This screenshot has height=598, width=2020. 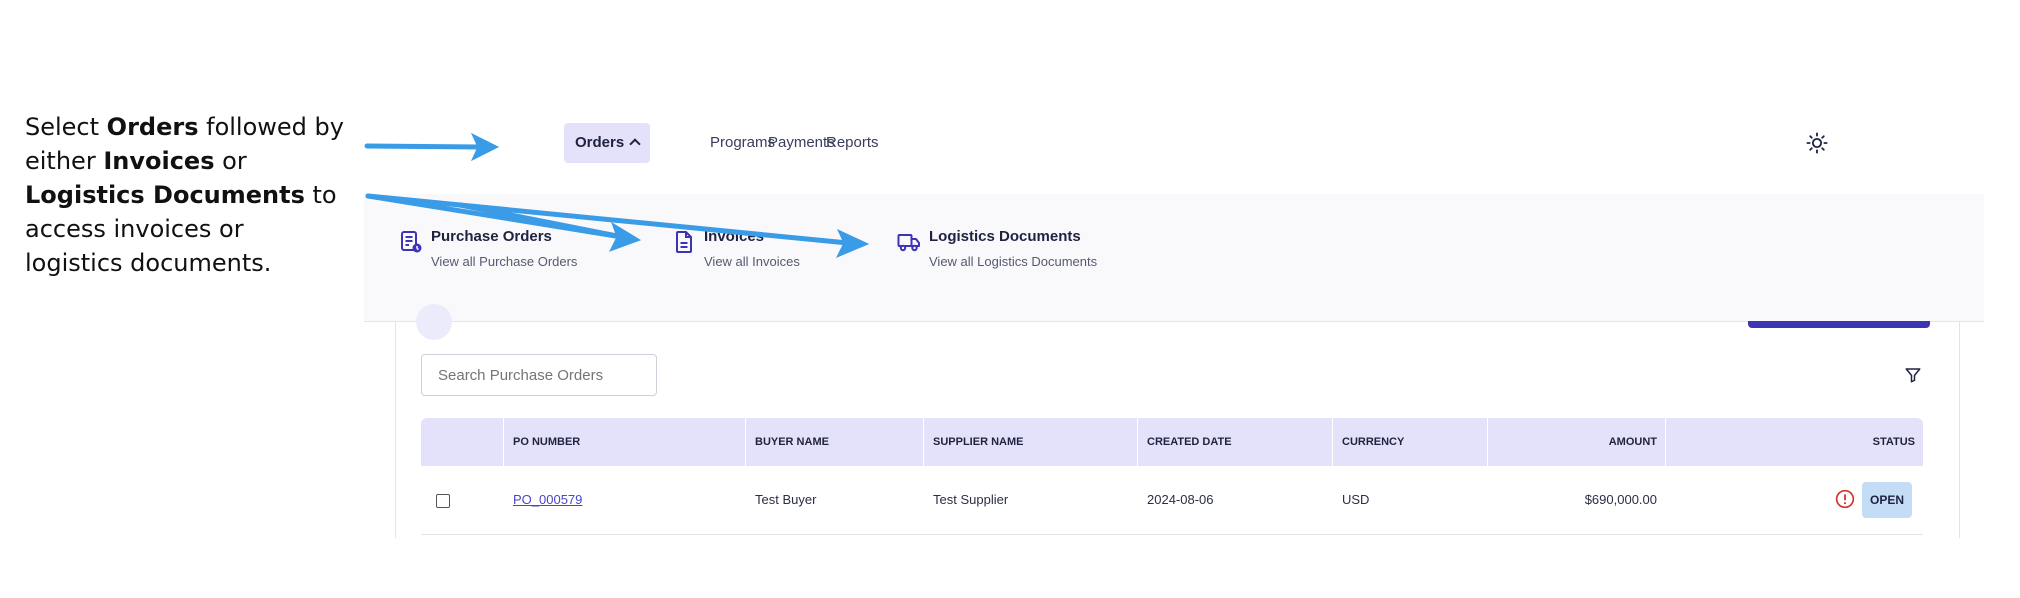 What do you see at coordinates (443, 501) in the screenshot?
I see `row-checkbox` at bounding box center [443, 501].